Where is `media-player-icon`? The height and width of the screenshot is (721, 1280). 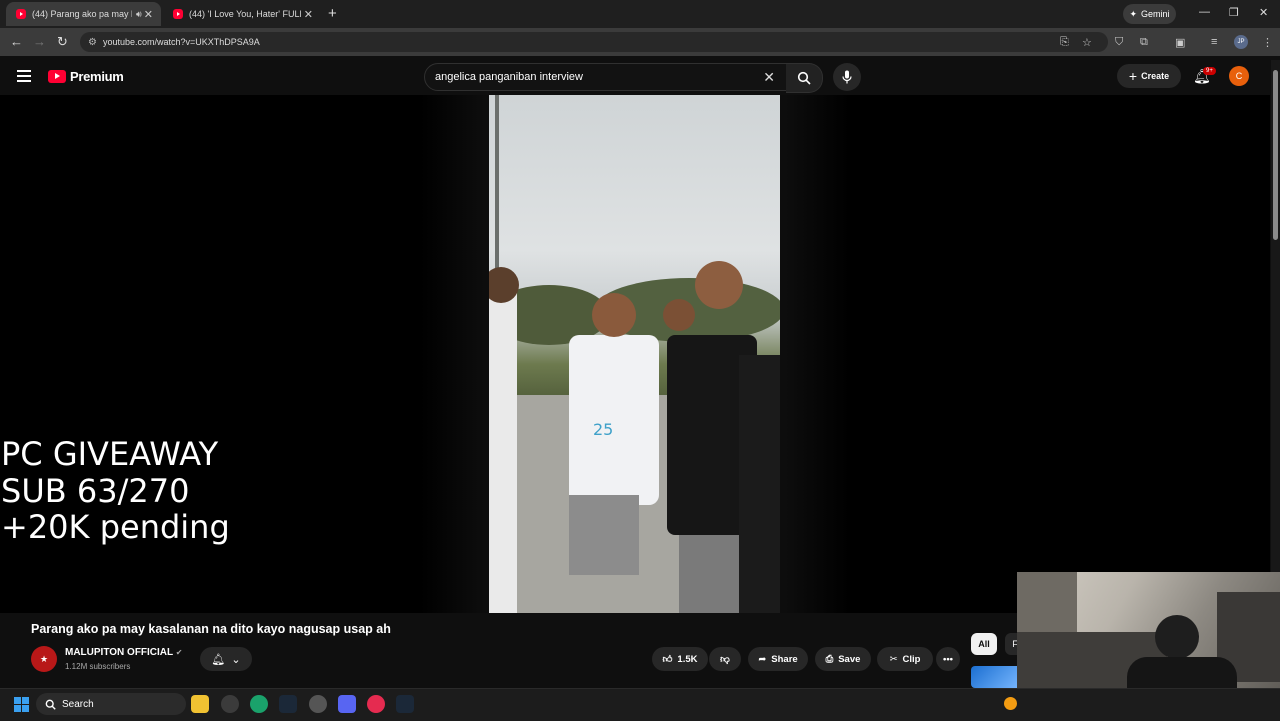 media-player-icon is located at coordinates (376, 704).